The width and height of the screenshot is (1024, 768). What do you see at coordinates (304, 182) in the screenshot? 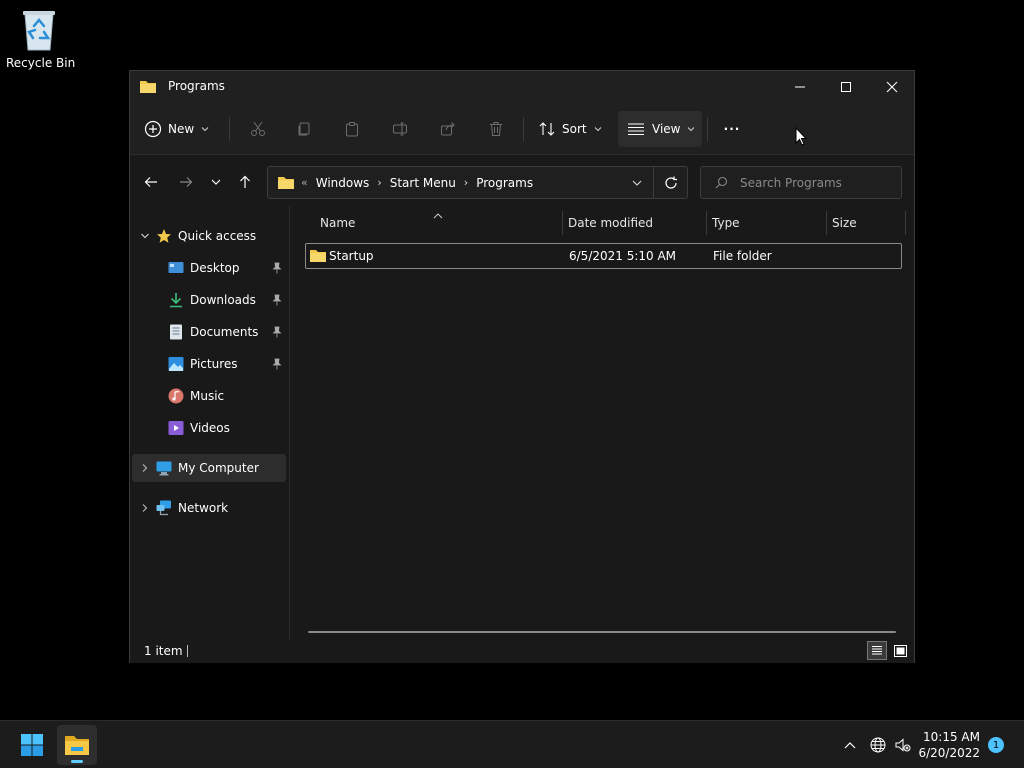
I see `breadcrumb-overflow-button: «` at bounding box center [304, 182].